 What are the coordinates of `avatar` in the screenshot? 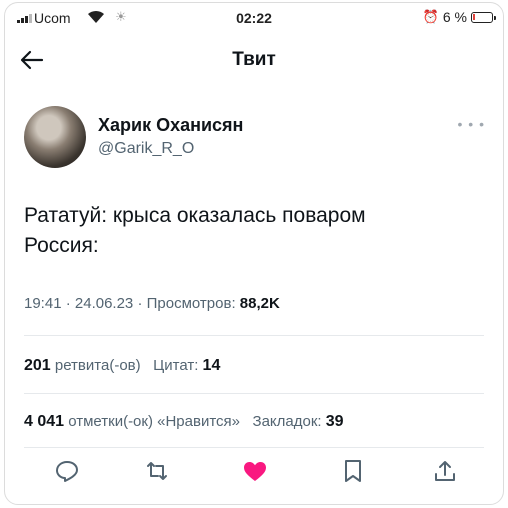 It's located at (55, 137).